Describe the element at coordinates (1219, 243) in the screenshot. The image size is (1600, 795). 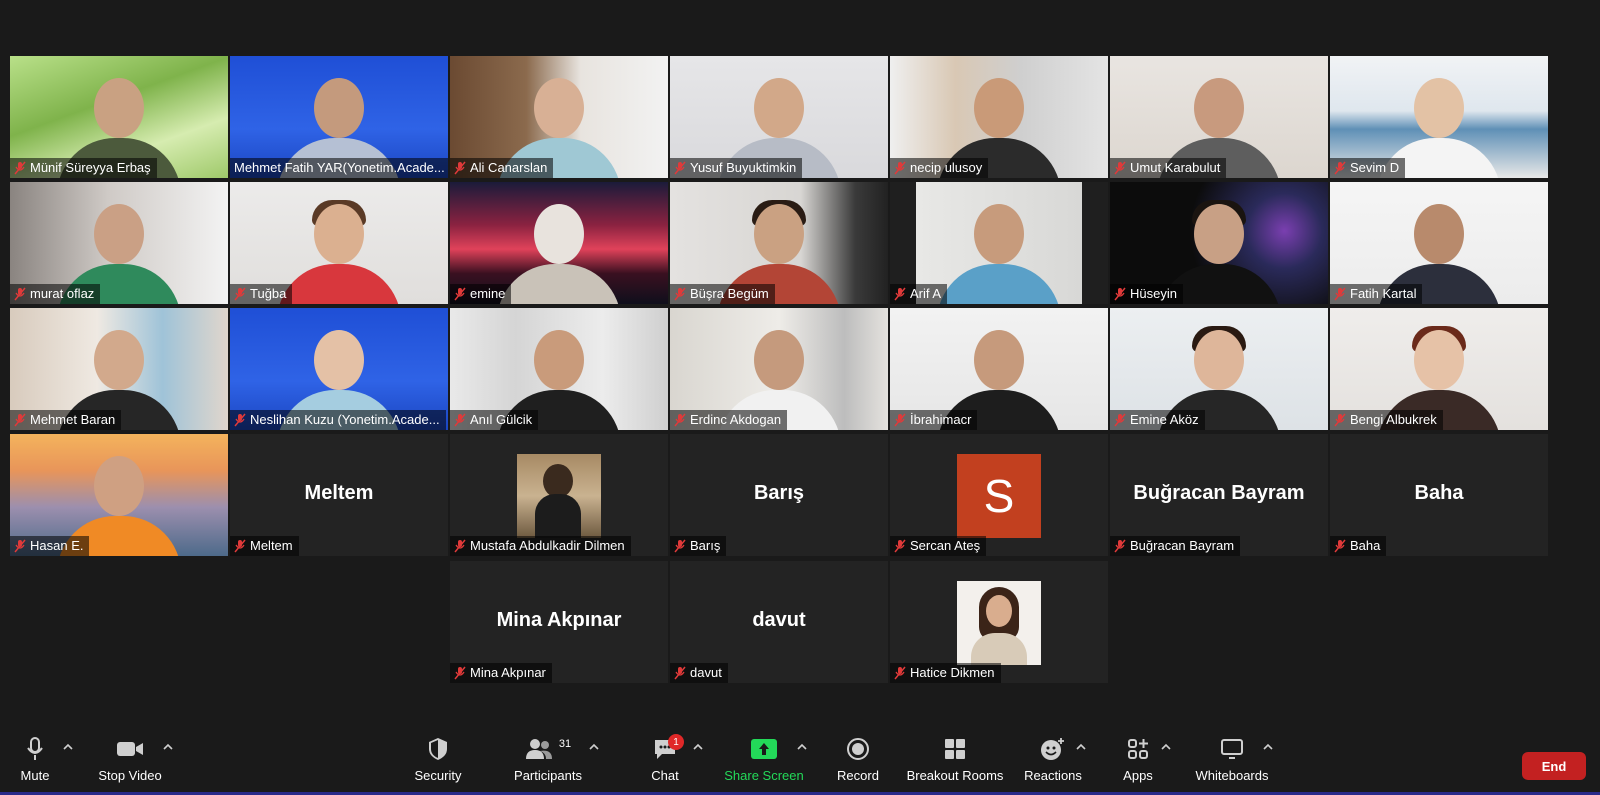
I see `video-tile: Hüseyin` at that location.